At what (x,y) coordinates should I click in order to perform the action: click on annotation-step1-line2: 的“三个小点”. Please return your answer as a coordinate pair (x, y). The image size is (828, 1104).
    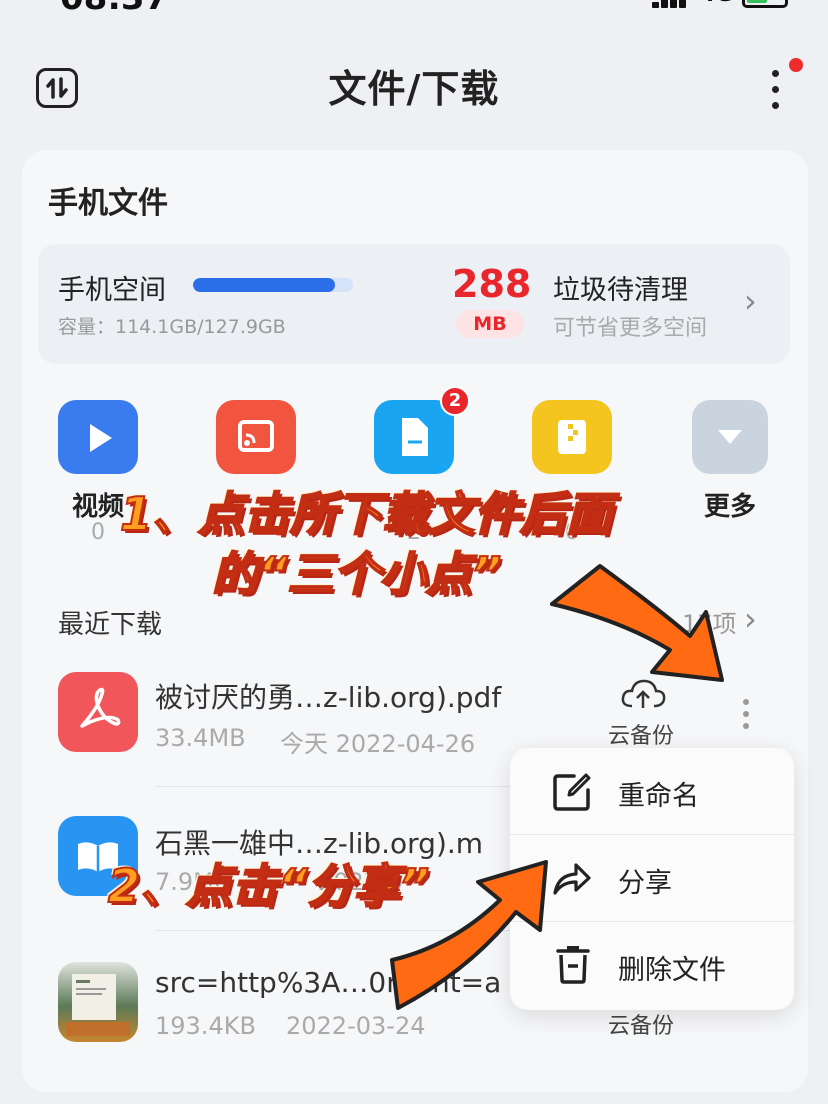
    Looking at the image, I should click on (356, 574).